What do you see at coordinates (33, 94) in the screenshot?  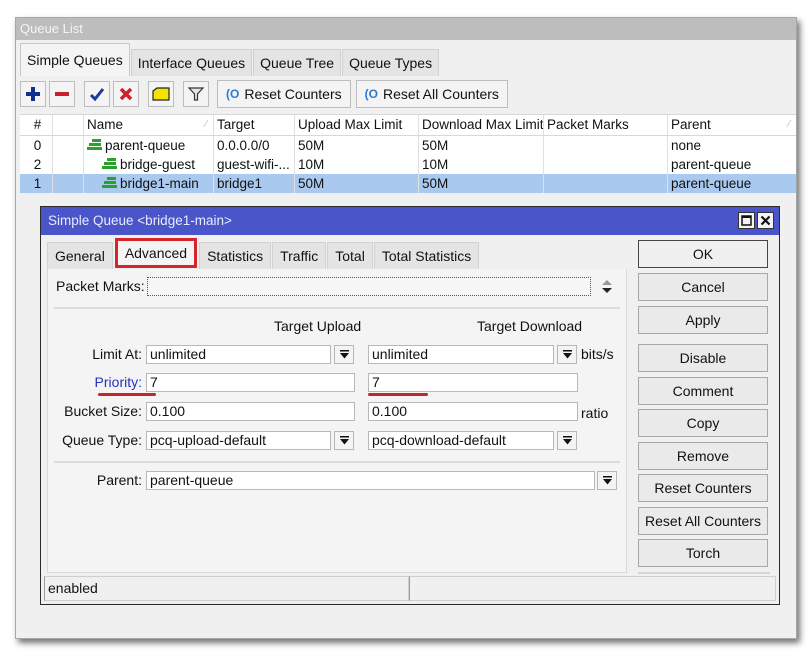 I see `add-button` at bounding box center [33, 94].